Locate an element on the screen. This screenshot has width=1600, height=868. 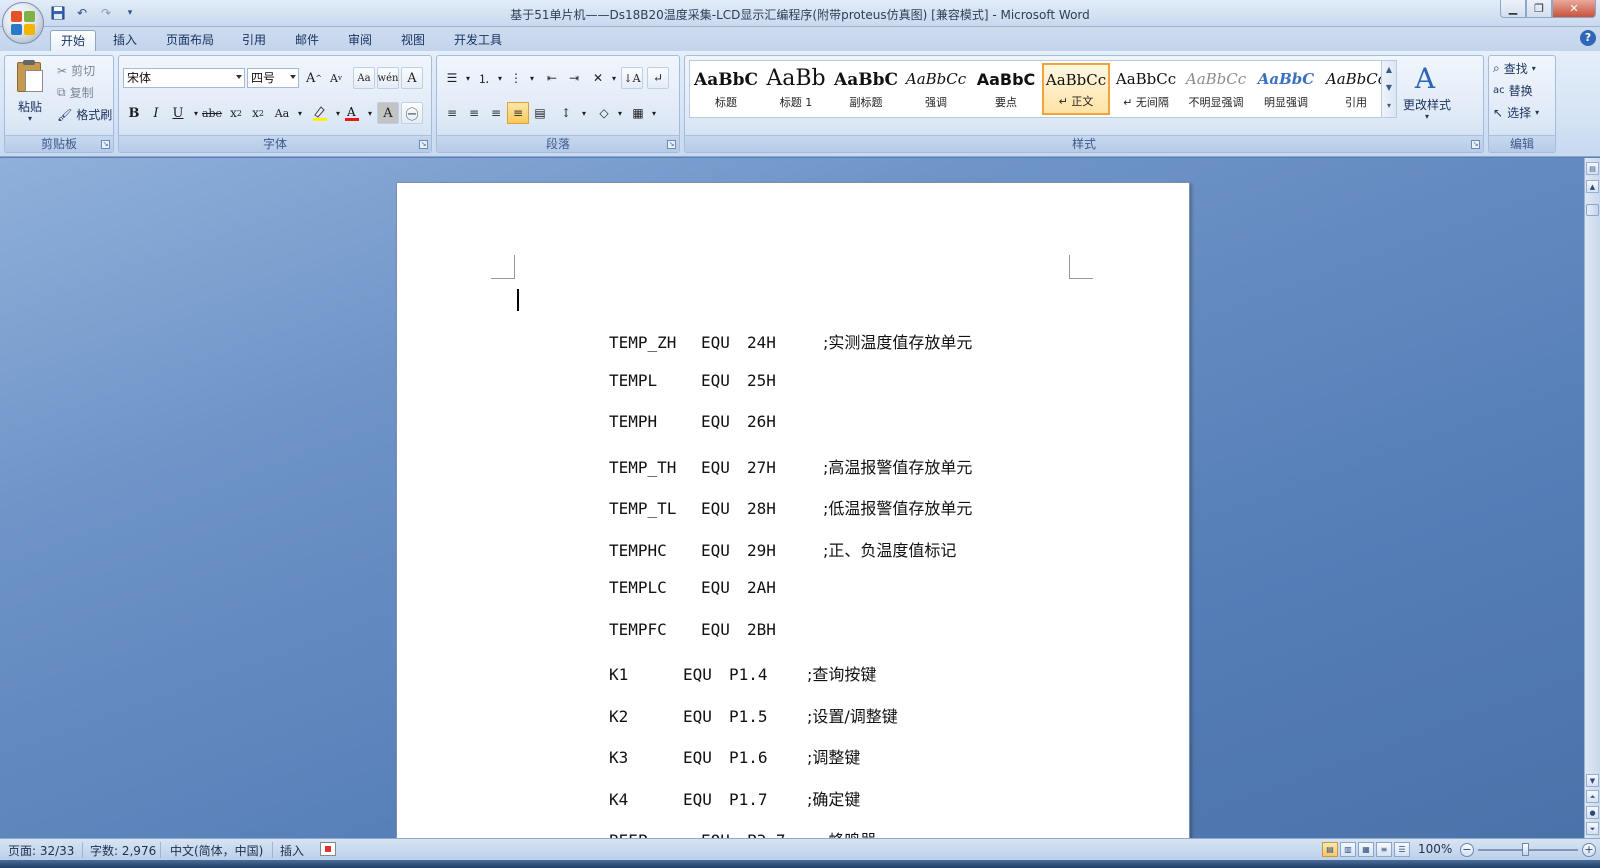
gallery-down-icon: ▼ is located at coordinates (1389, 88).